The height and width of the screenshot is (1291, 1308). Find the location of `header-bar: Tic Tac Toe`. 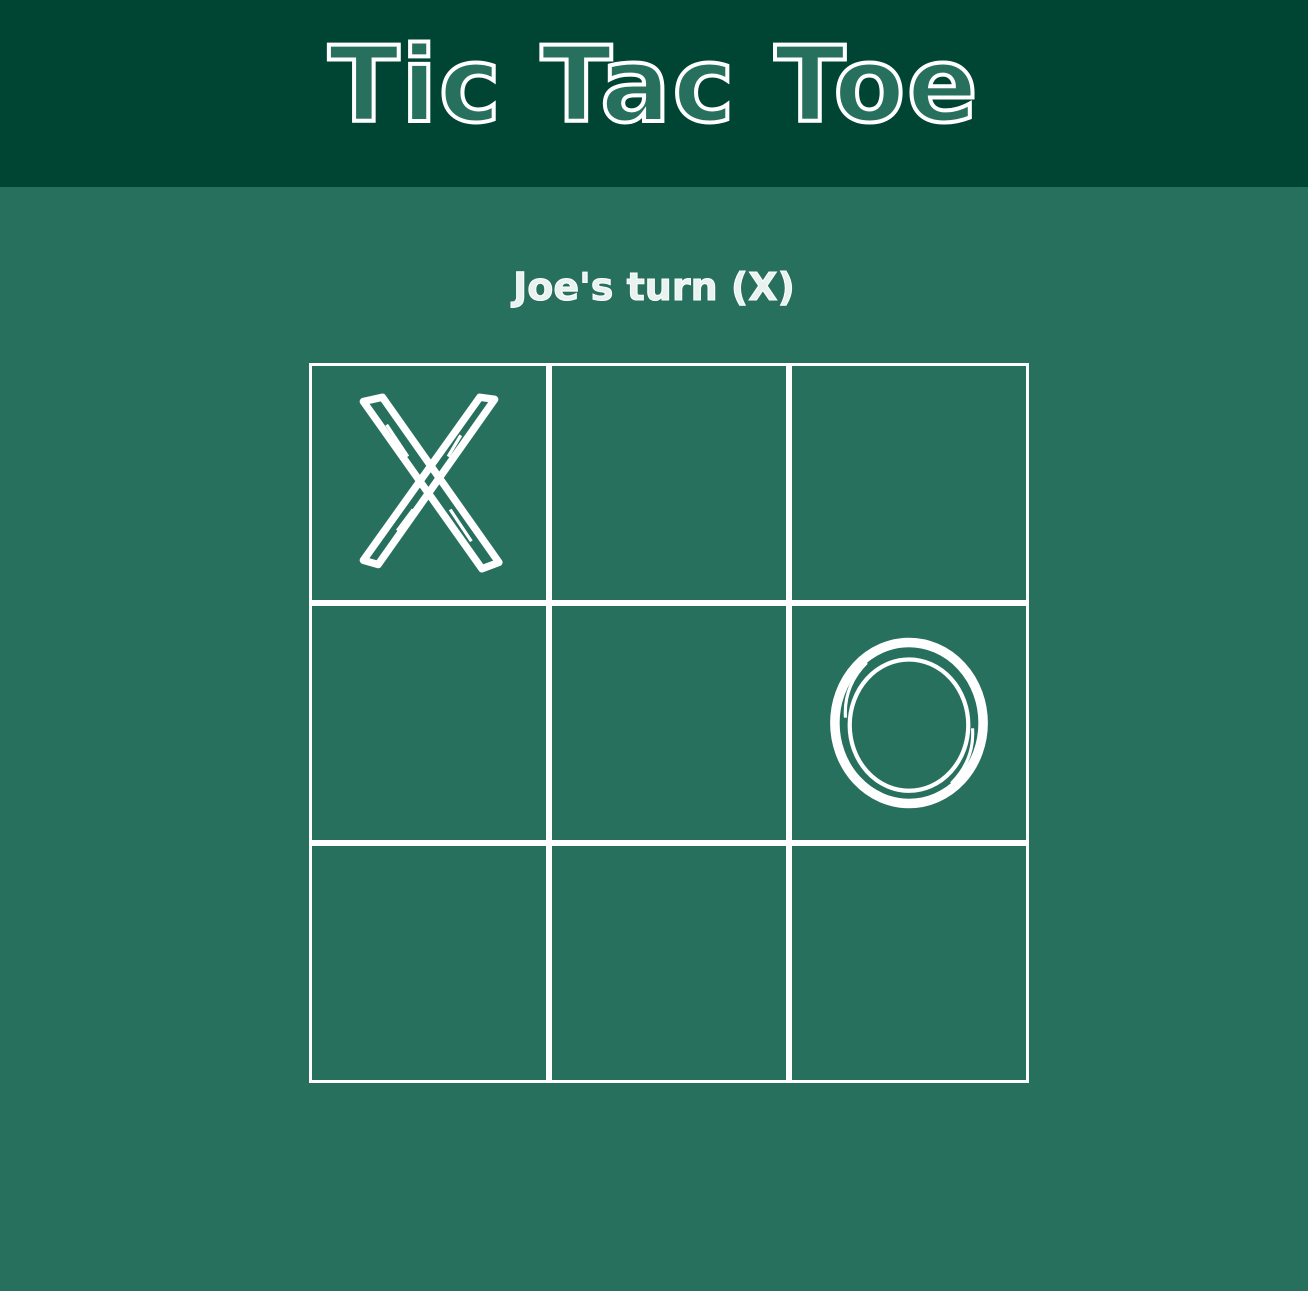

header-bar: Tic Tac Toe is located at coordinates (654, 93).